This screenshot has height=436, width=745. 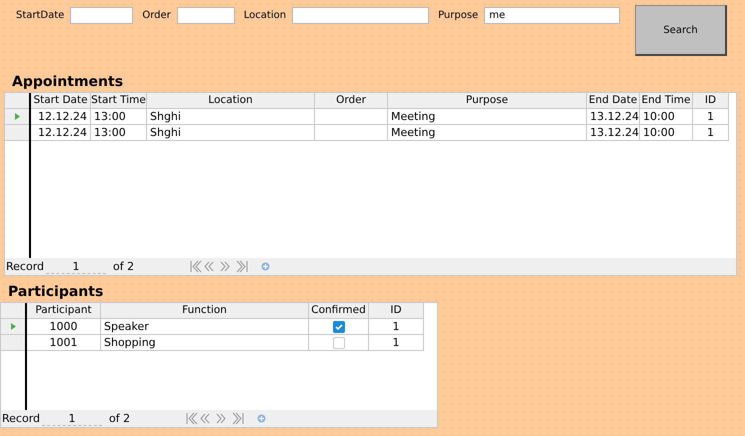 What do you see at coordinates (64, 311) in the screenshot?
I see `column-header: Participant` at bounding box center [64, 311].